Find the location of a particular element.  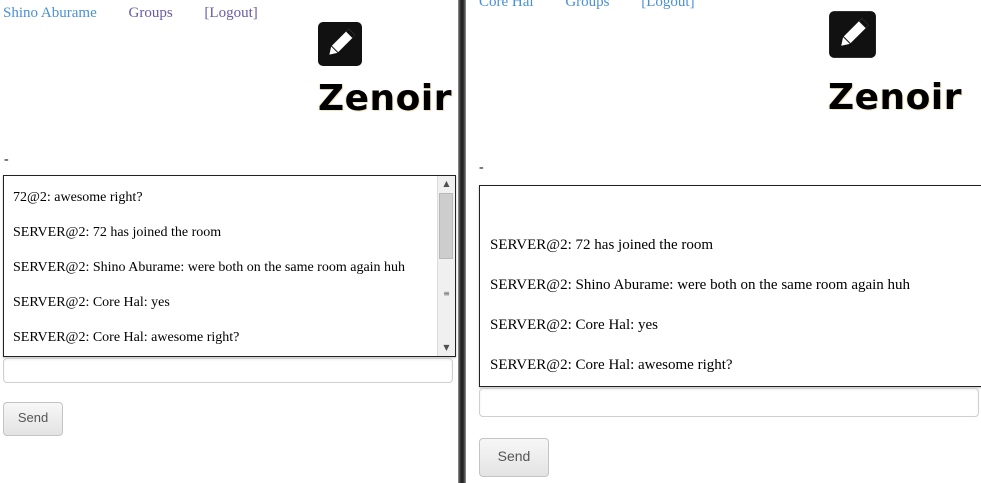

top-nav: Shino Aburame Groups [Logout] is located at coordinates (144, 13).